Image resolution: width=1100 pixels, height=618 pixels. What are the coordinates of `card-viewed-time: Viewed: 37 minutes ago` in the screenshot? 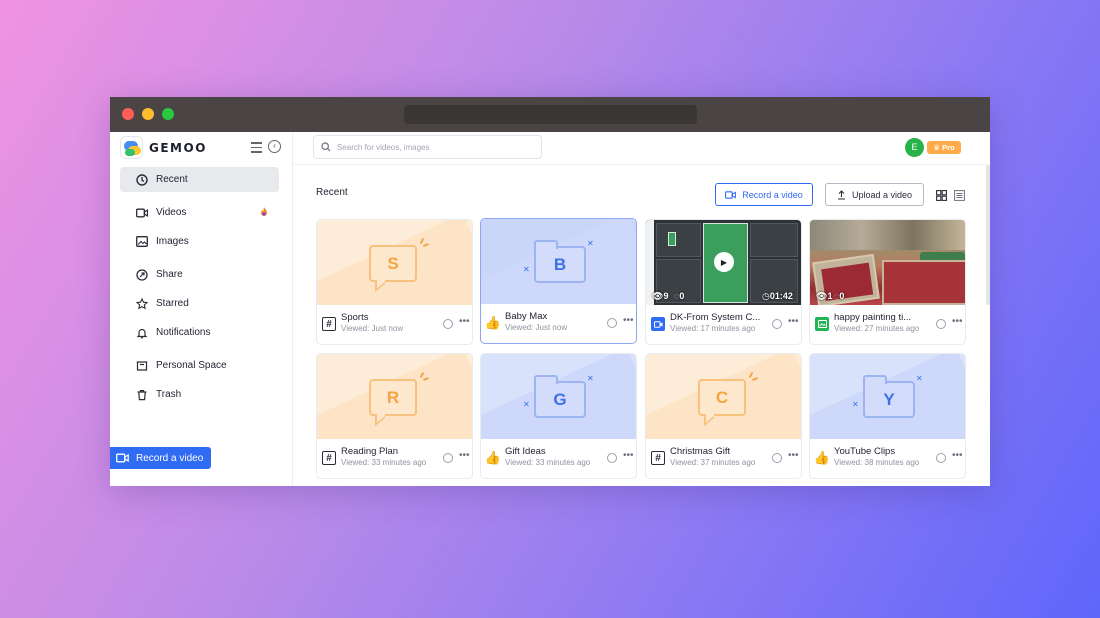 It's located at (713, 462).